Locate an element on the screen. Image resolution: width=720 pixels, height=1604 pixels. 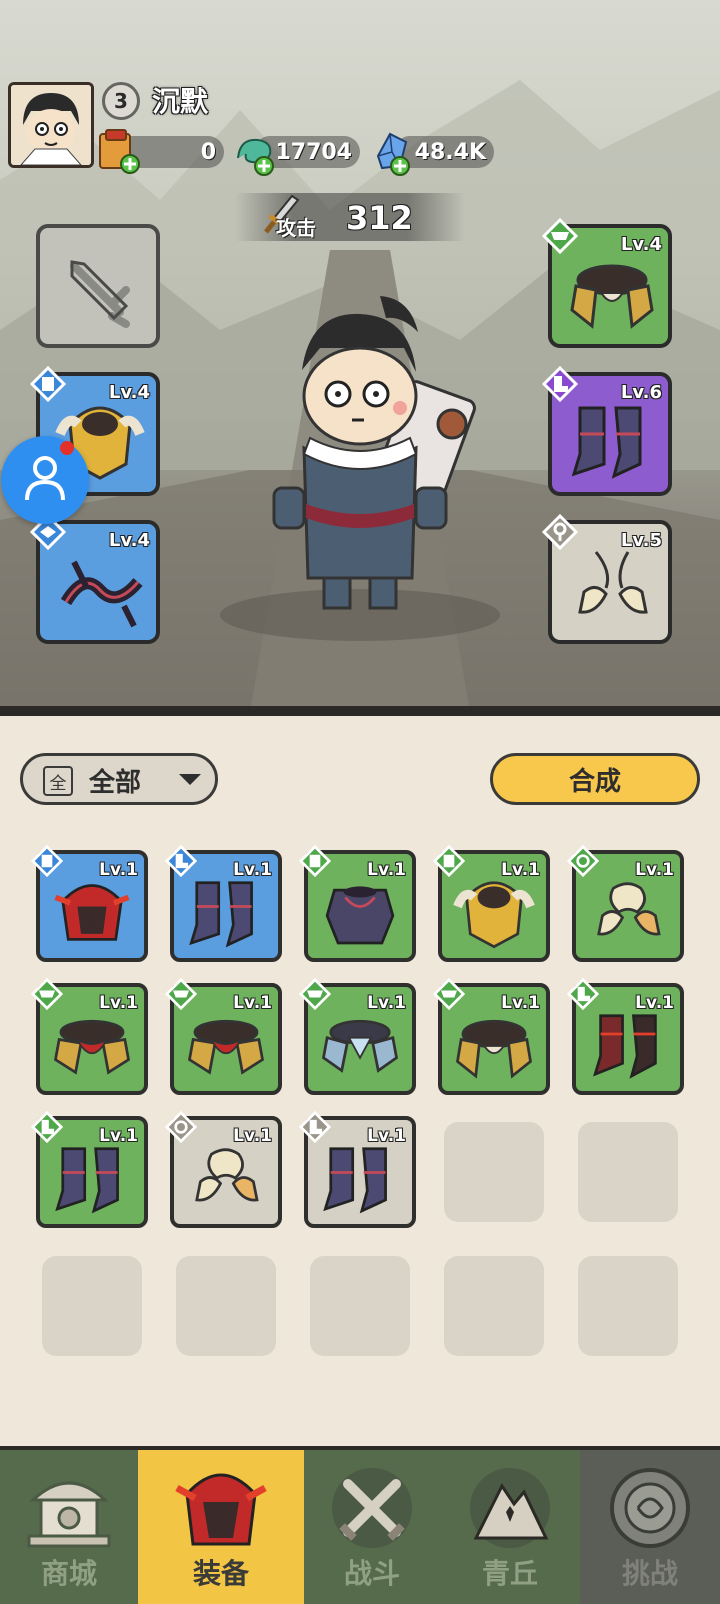
nav-label-challenge: 挑战 is located at coordinates (649, 1573).